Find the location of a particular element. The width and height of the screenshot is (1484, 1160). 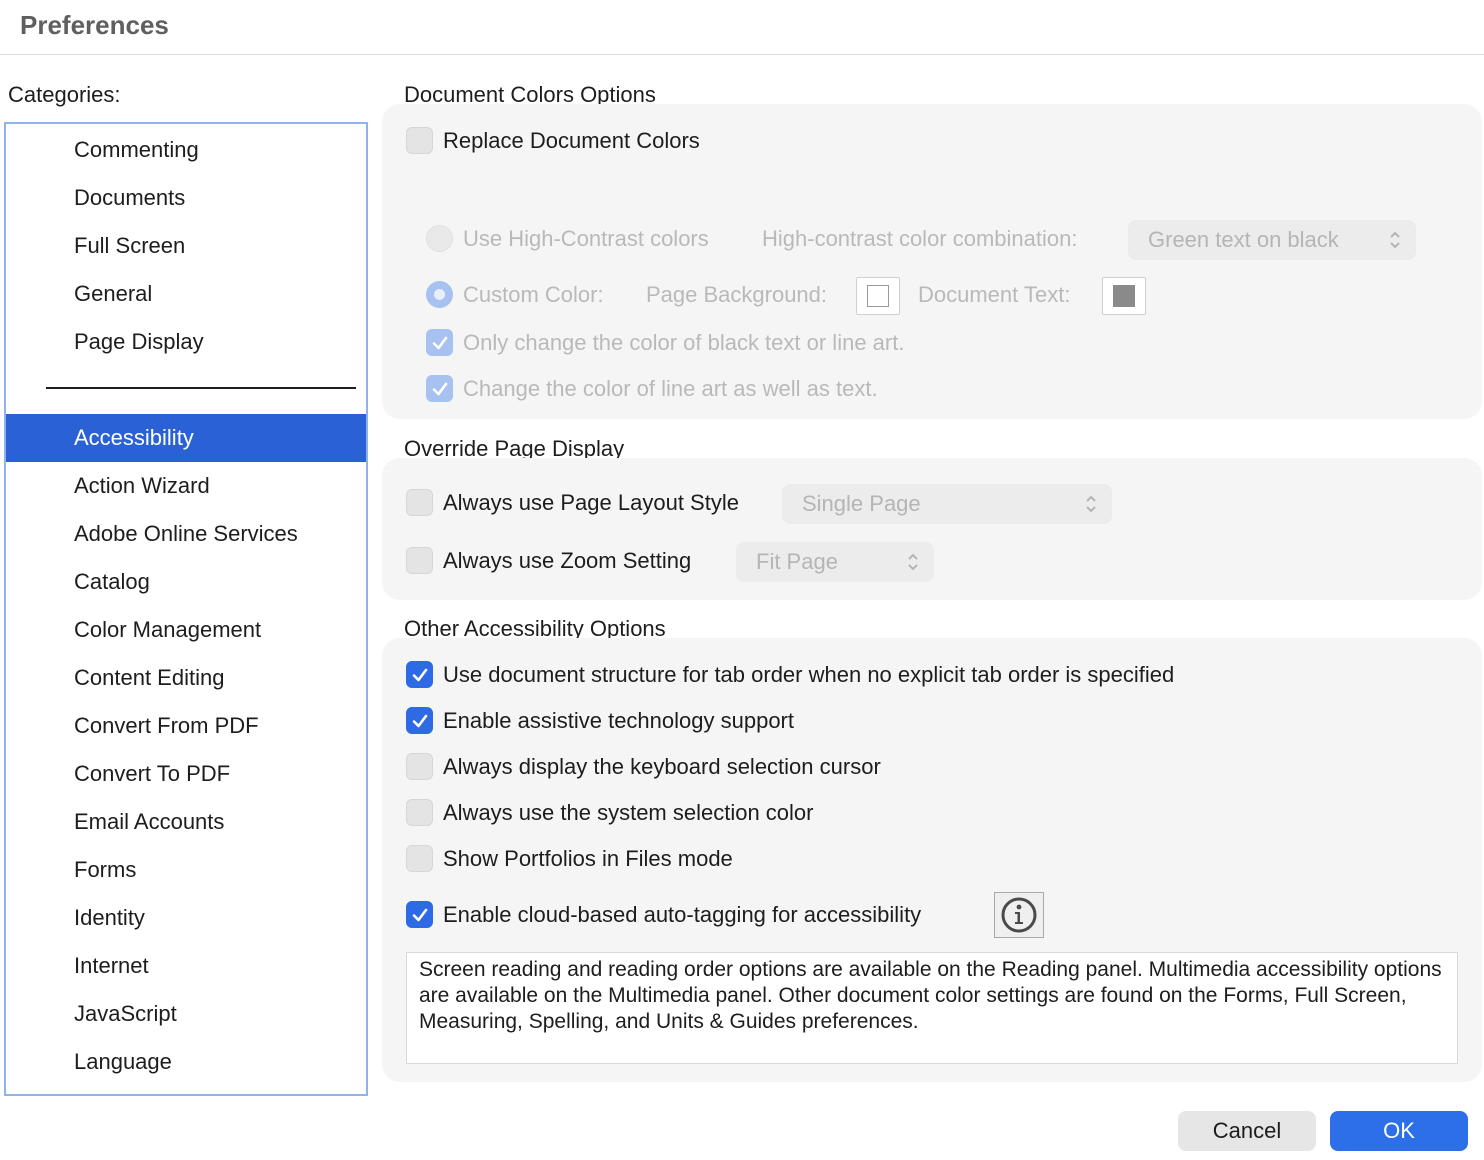

page-background-color is located at coordinates (878, 296).